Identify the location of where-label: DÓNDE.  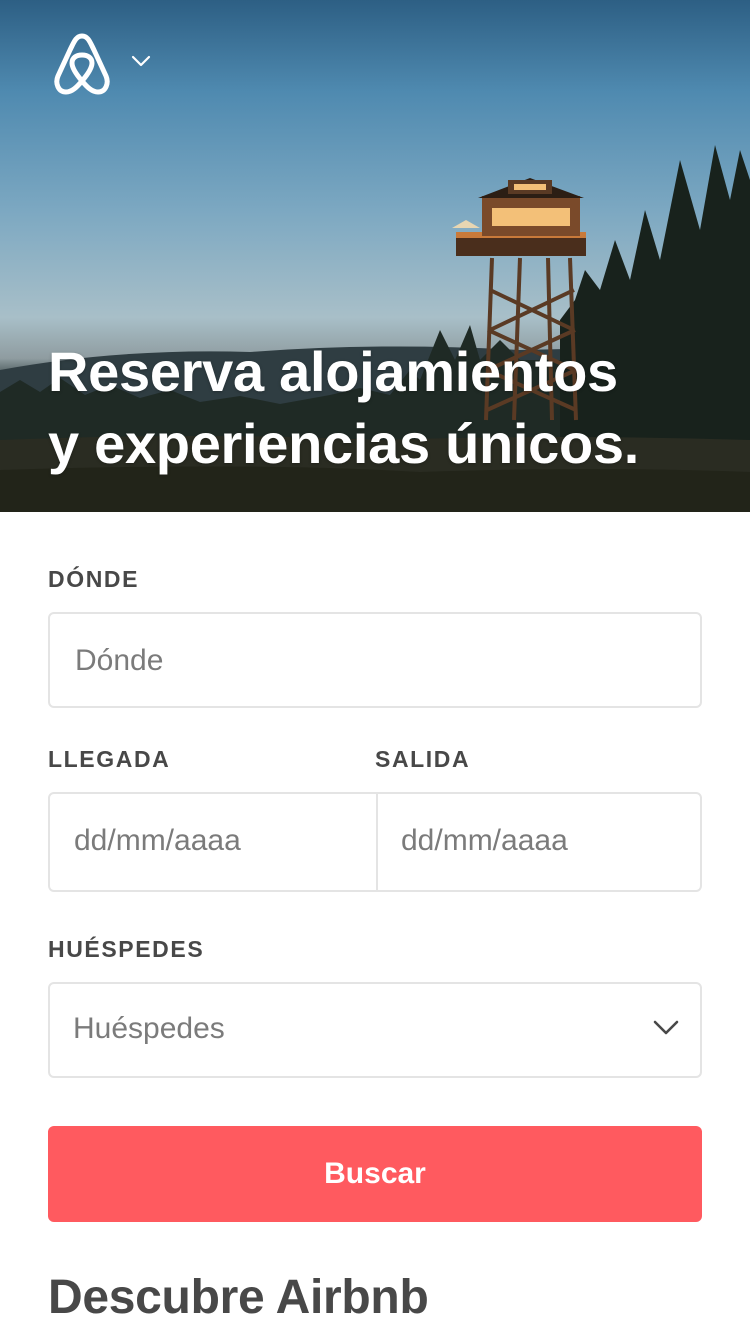
(94, 579).